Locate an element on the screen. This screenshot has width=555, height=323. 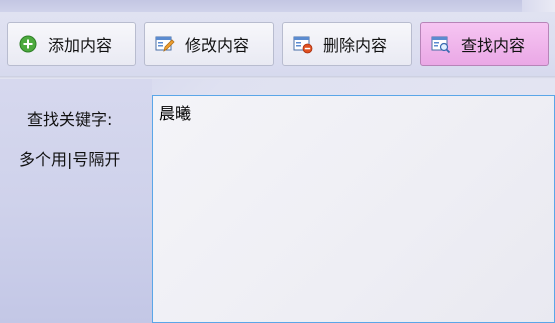
add-content-label: 添加内容 is located at coordinates (80, 45).